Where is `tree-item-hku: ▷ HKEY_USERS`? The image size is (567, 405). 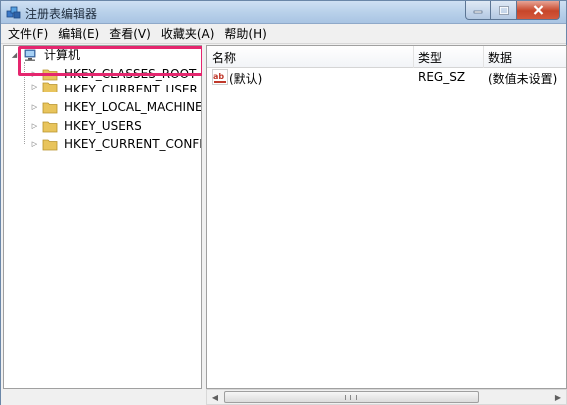 tree-item-hku: ▷ HKEY_USERS is located at coordinates (87, 126).